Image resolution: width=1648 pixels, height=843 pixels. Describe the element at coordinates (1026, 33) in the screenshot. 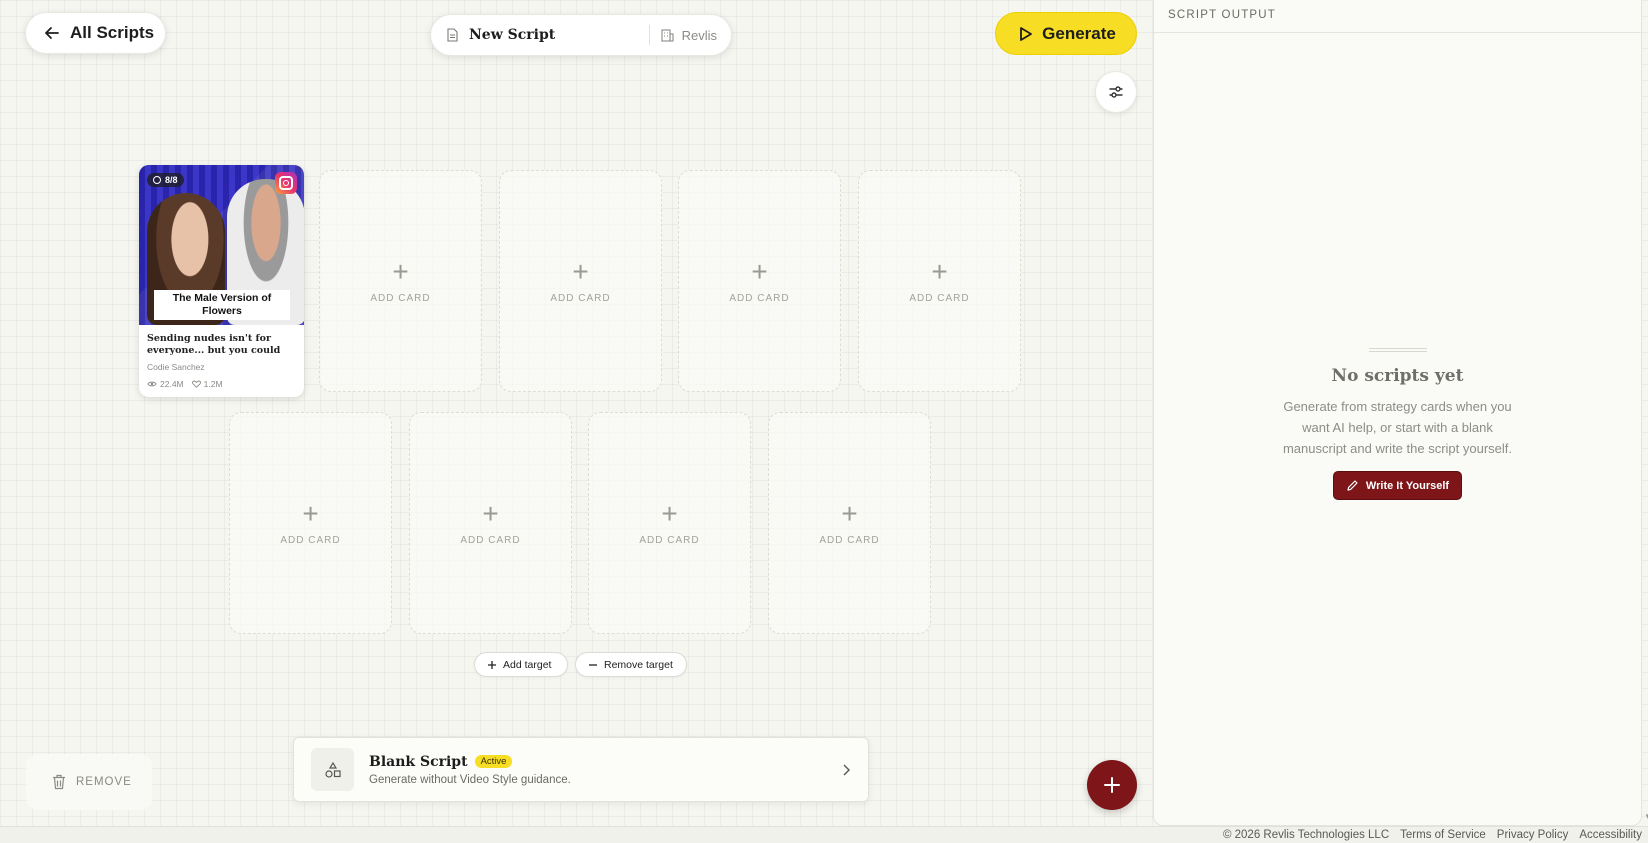

I see `play-icon` at that location.